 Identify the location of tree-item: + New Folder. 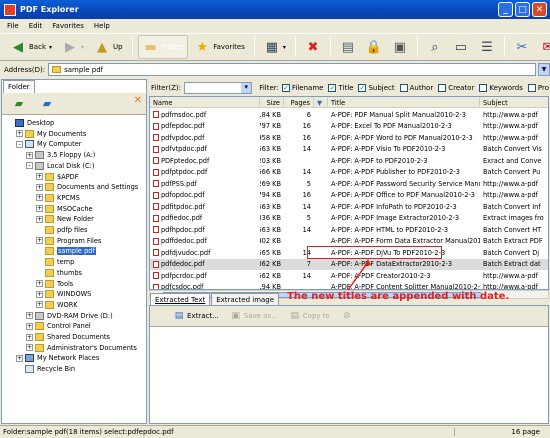
(65, 219).